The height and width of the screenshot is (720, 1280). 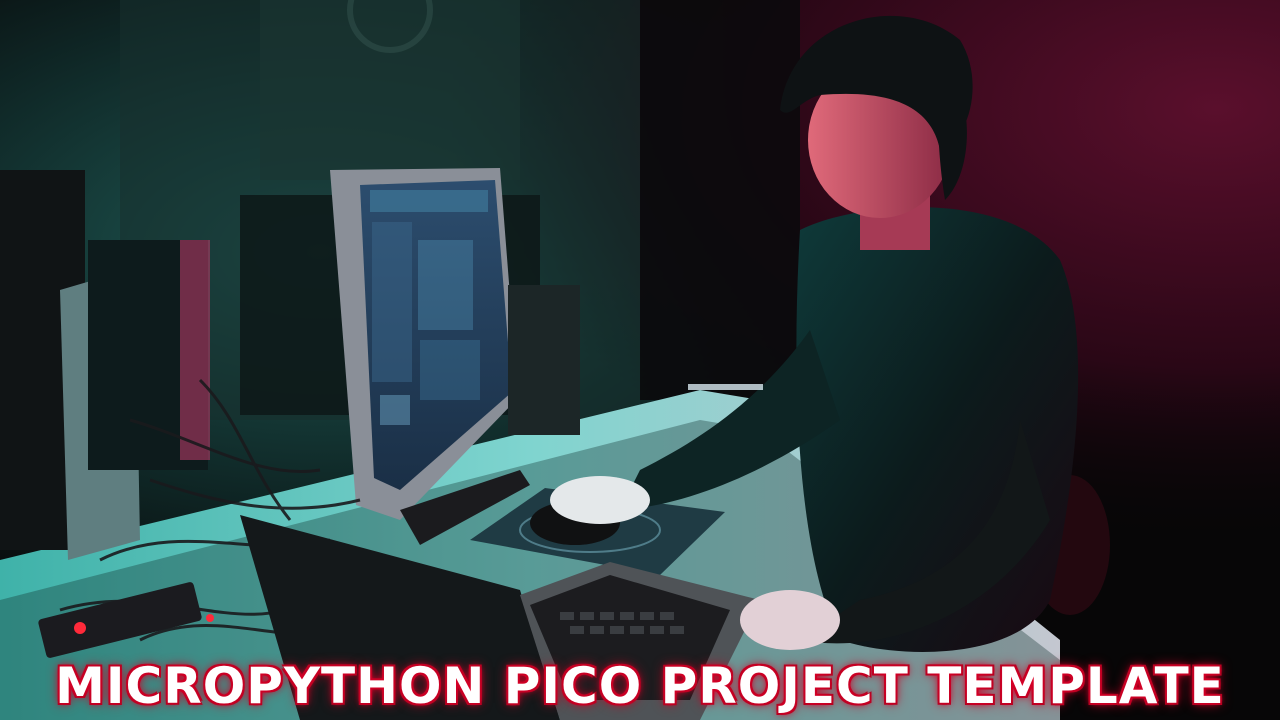 What do you see at coordinates (430, 356) in the screenshot?
I see `monitor-icon` at bounding box center [430, 356].